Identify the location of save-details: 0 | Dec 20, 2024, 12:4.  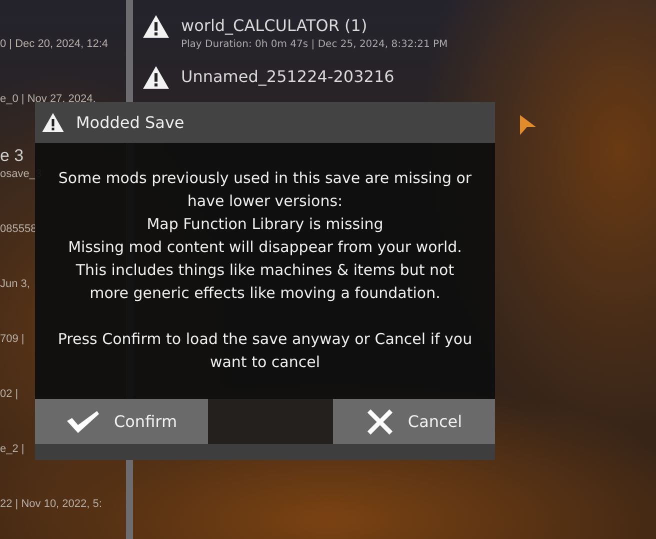
(54, 44).